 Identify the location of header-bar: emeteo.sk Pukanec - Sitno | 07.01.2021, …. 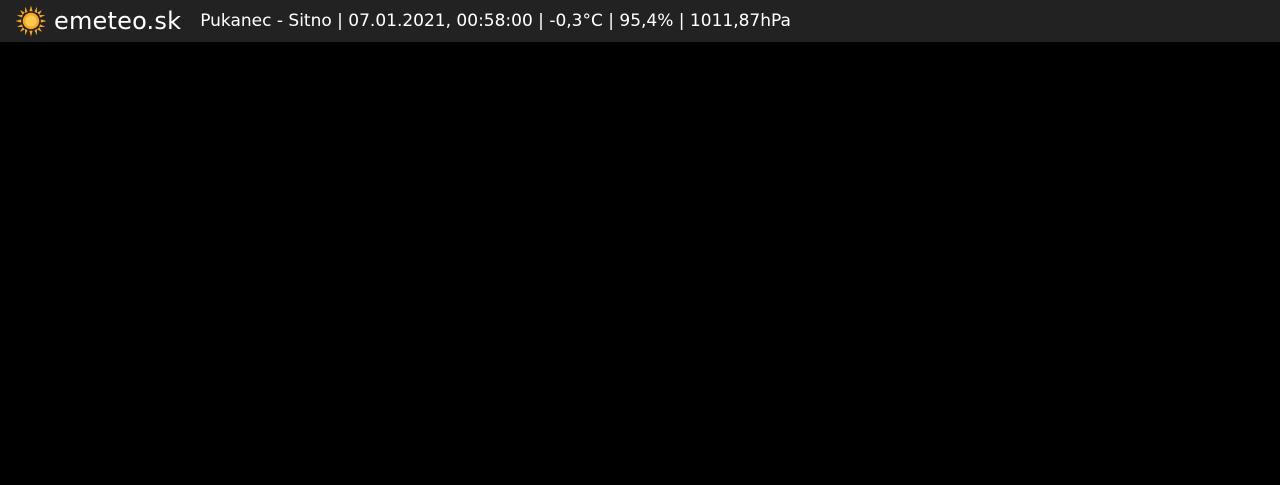
(640, 21).